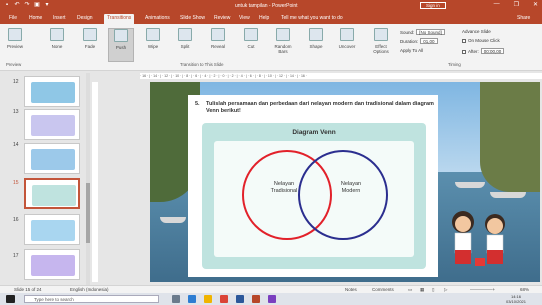 The image size is (542, 305). Describe the element at coordinates (411, 50) in the screenshot. I see `apply-to-all-button: Apply To All` at that location.